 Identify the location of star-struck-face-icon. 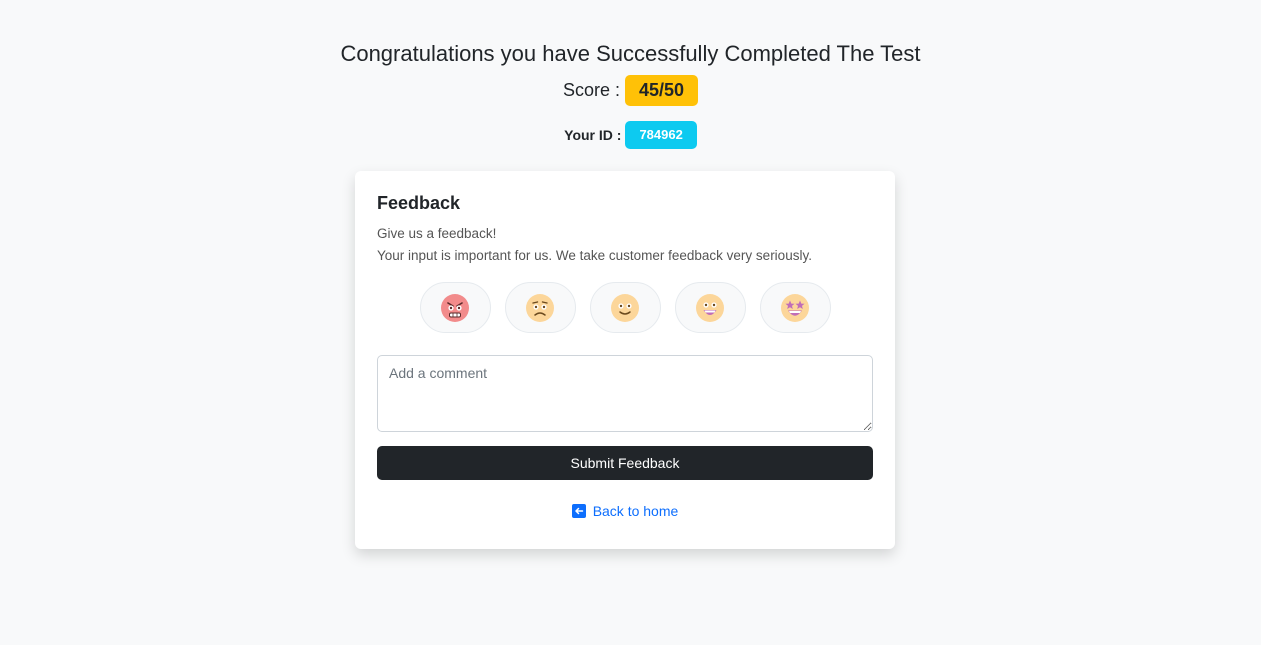
(795, 307).